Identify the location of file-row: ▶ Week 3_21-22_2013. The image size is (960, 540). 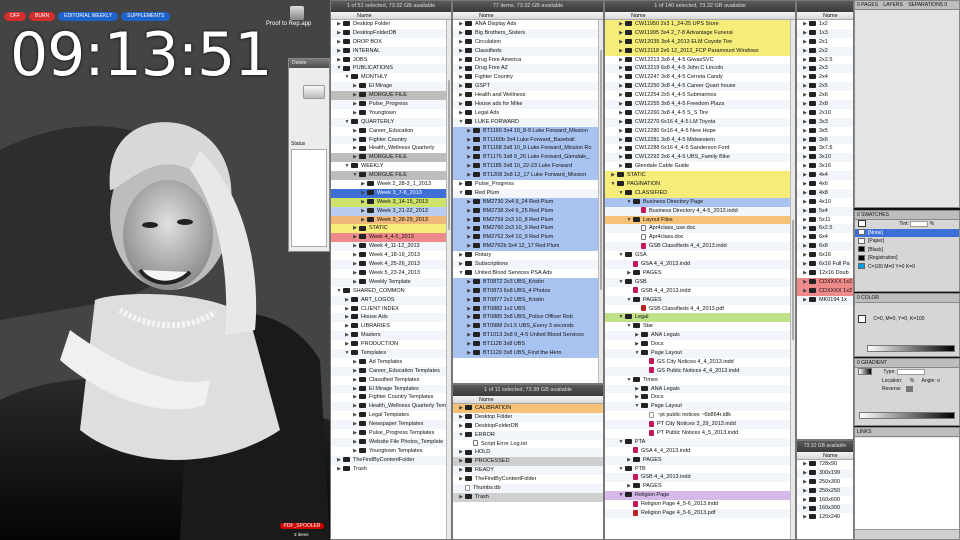
(391, 211).